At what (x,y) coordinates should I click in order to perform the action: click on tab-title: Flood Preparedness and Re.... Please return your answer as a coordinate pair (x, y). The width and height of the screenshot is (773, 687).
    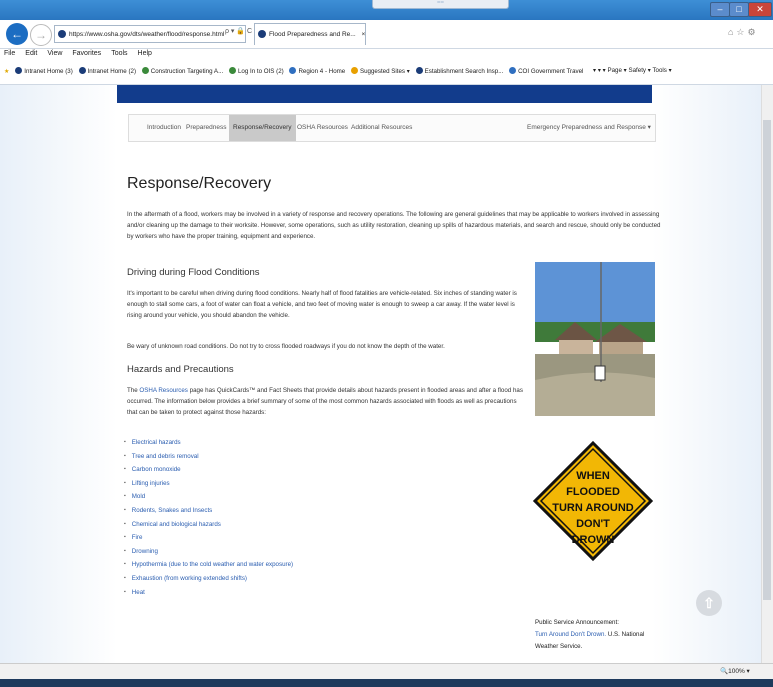
    Looking at the image, I should click on (312, 34).